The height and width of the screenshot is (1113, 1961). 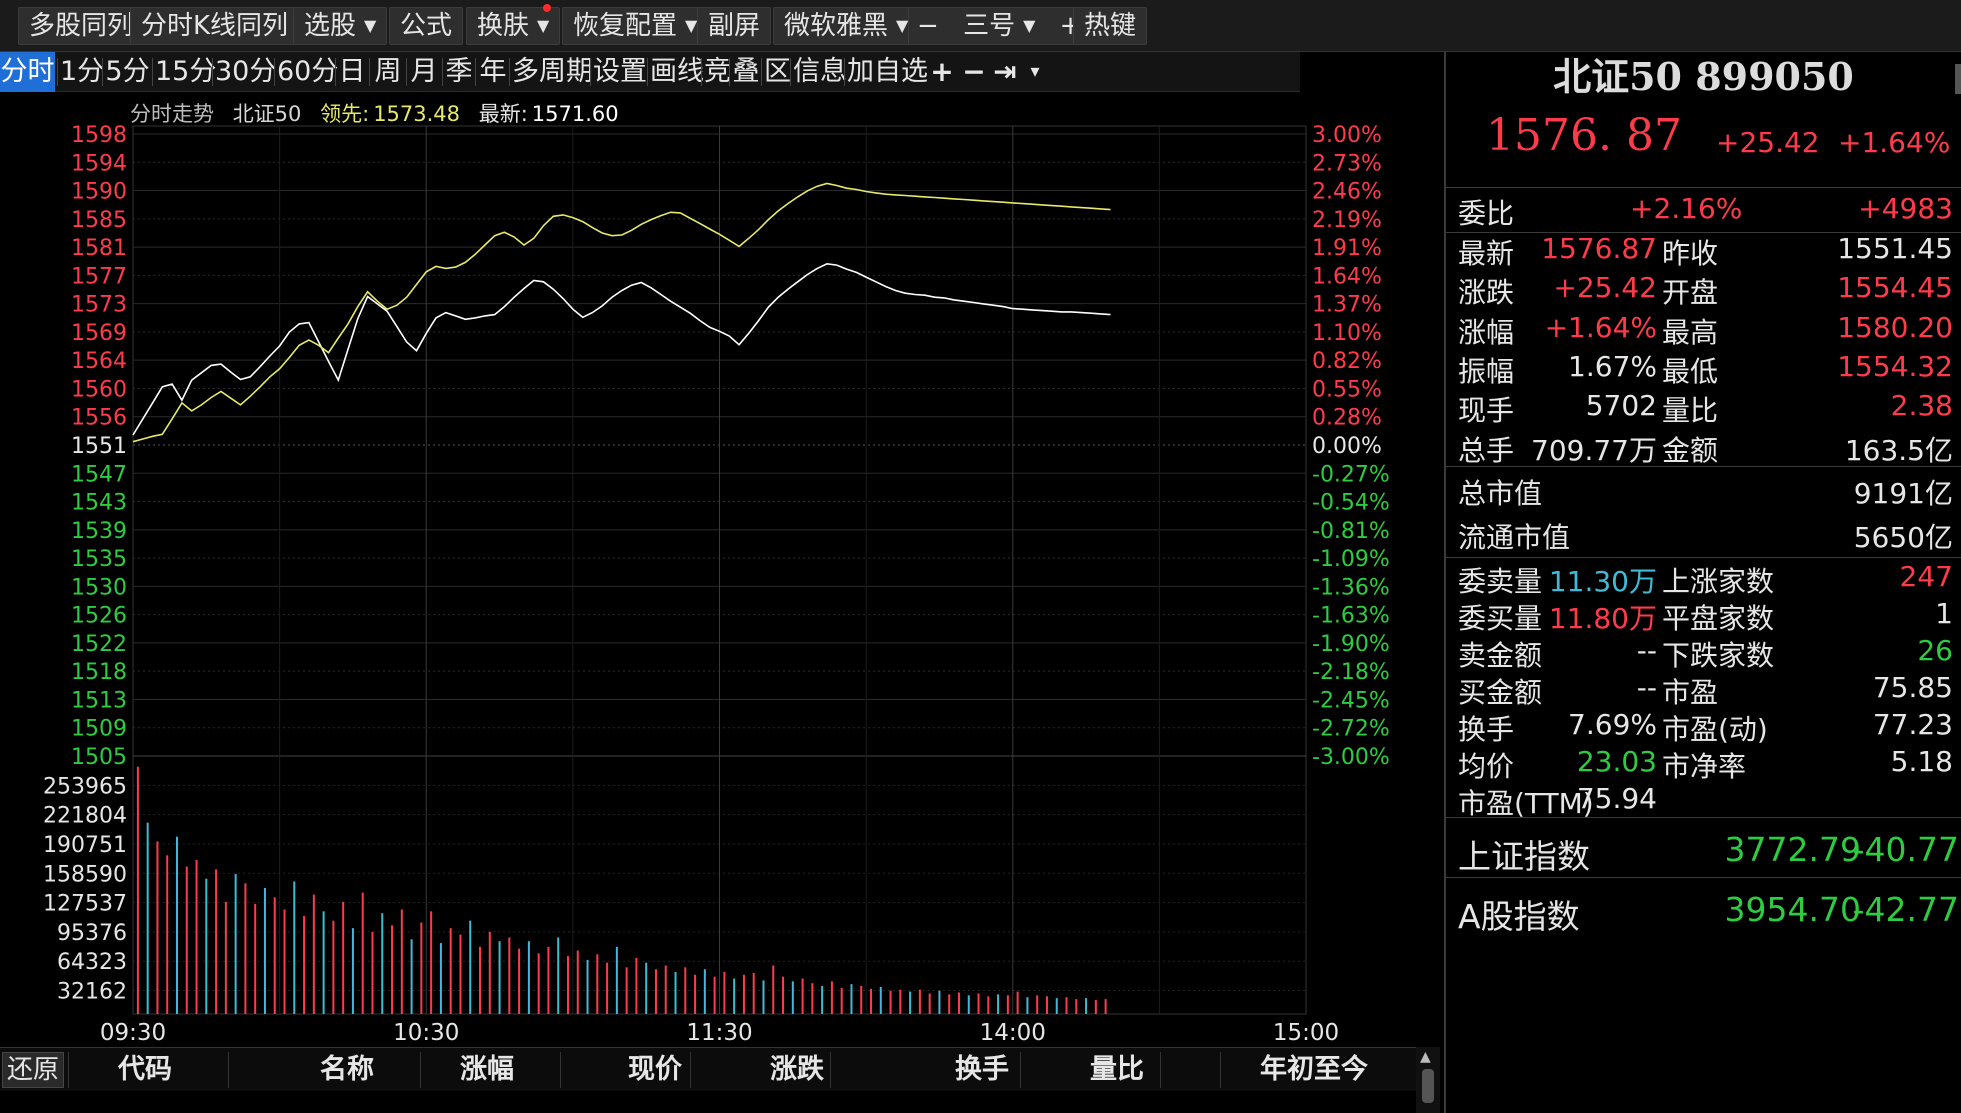 What do you see at coordinates (459, 72) in the screenshot?
I see `tab-period: 季` at bounding box center [459, 72].